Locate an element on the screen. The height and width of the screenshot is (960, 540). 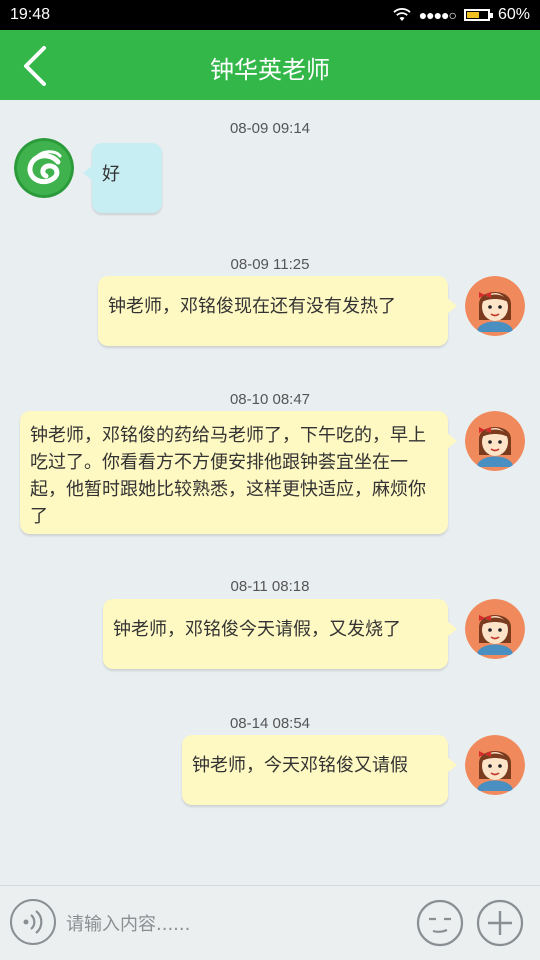
school-logo-avatar is located at coordinates (44, 168).